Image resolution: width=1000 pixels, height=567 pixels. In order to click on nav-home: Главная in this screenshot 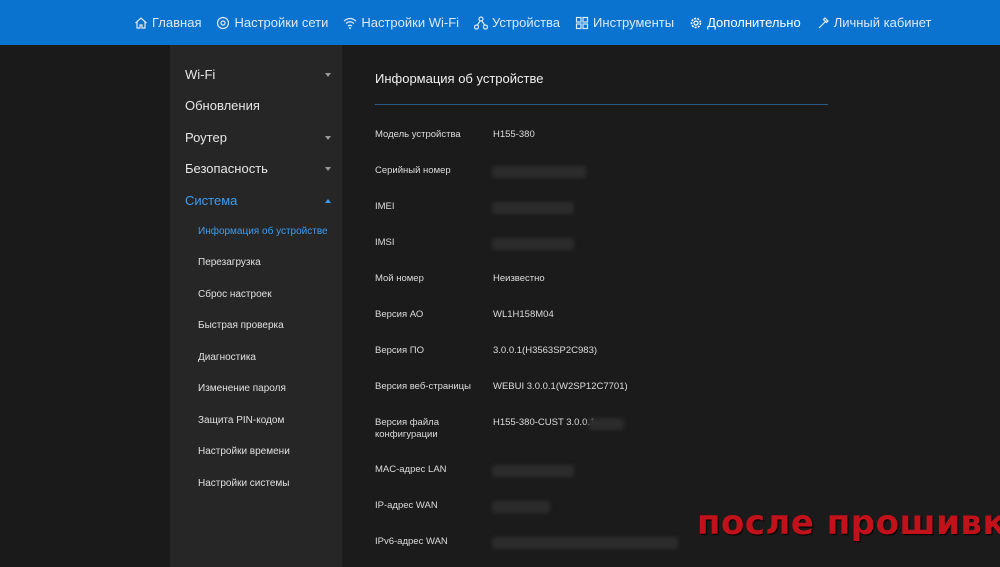, I will do `click(167, 22)`.